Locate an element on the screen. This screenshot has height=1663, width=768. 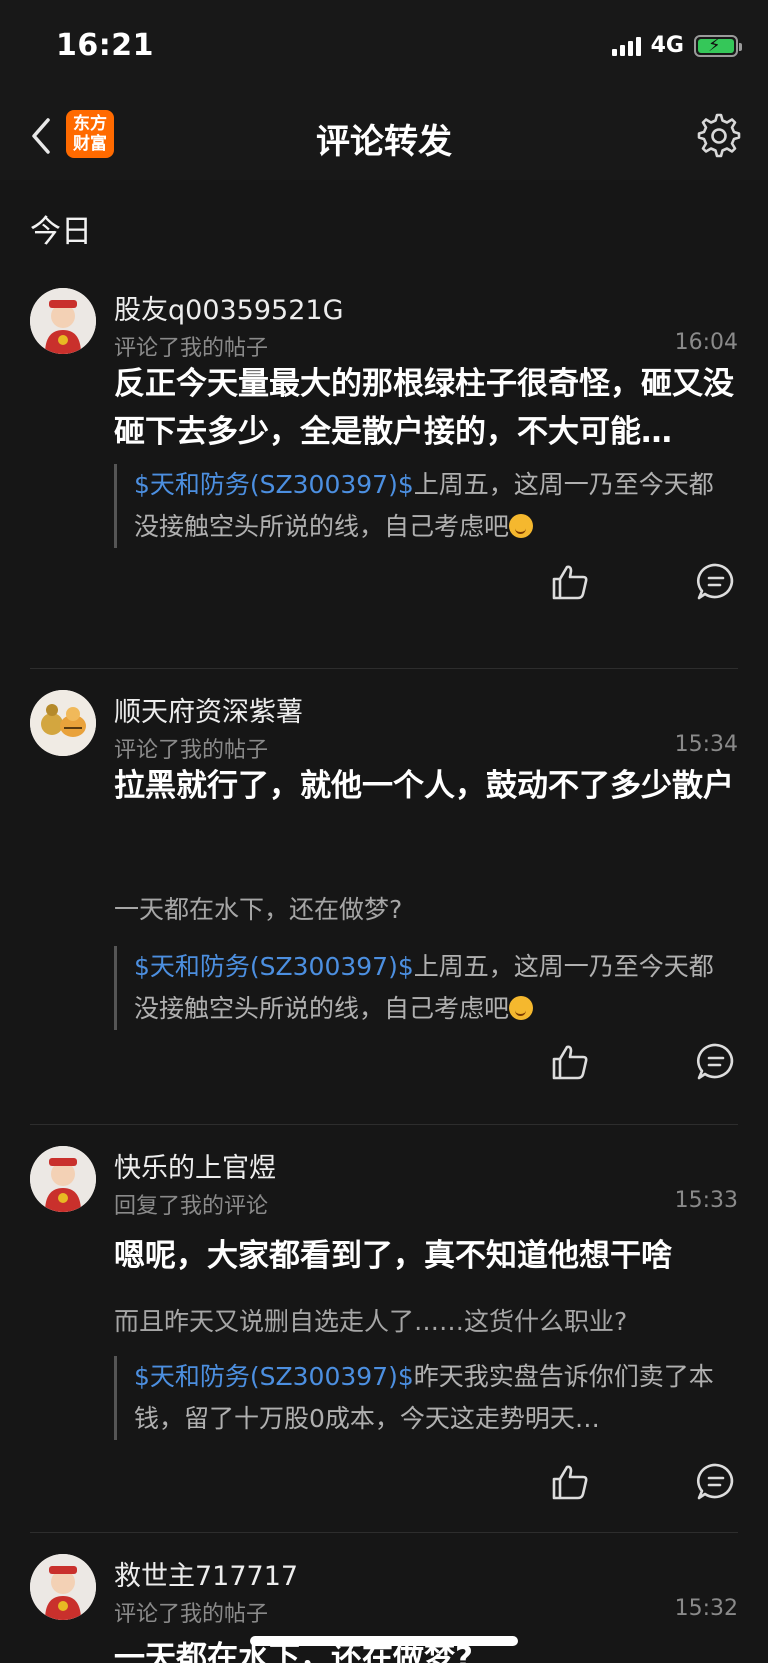
nav-bar: 东方 财富 评论转发 is located at coordinates (384, 137).